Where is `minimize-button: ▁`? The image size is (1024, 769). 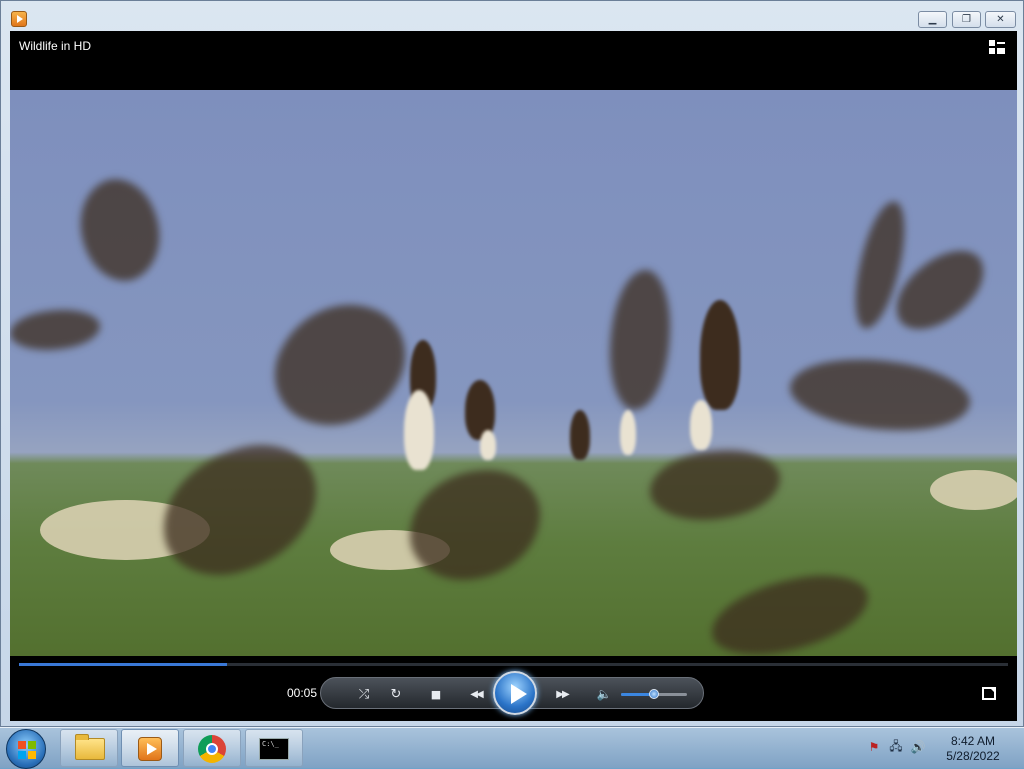 minimize-button: ▁ is located at coordinates (932, 19).